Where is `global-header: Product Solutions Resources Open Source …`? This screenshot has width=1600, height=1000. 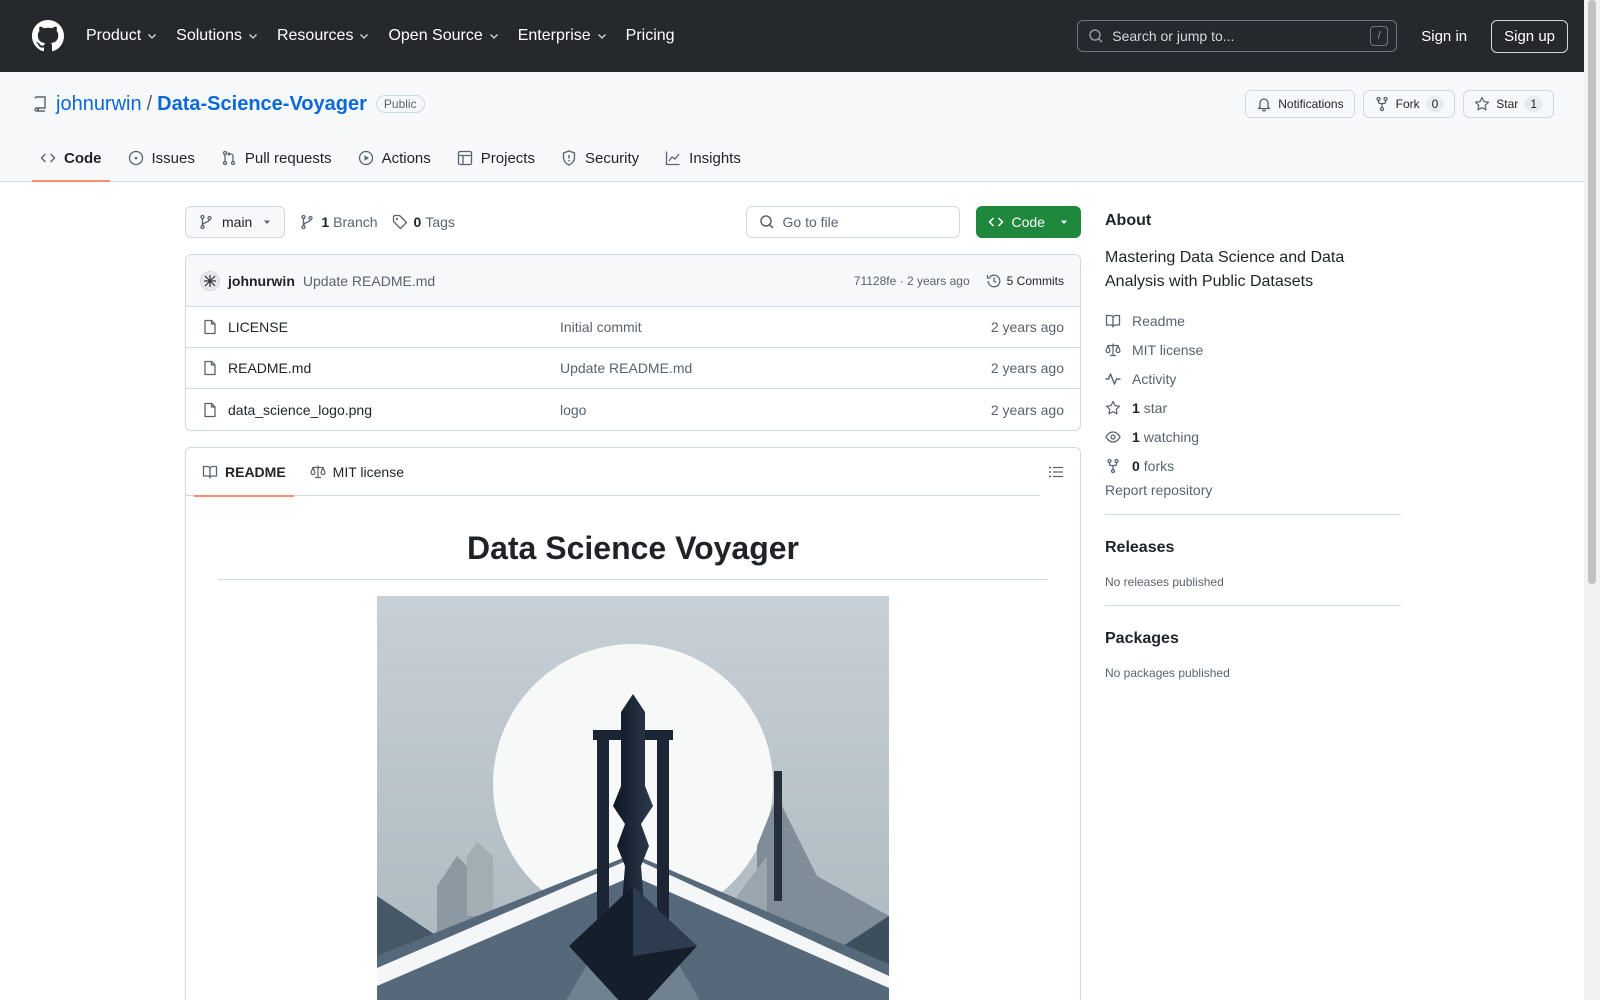 global-header: Product Solutions Resources Open Source … is located at coordinates (800, 36).